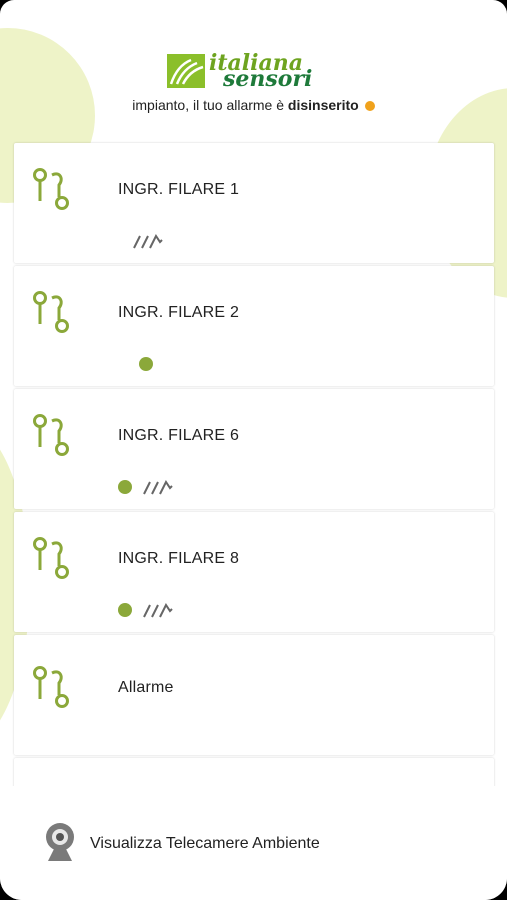 The width and height of the screenshot is (507, 900). Describe the element at coordinates (254, 695) in the screenshot. I see `zone-card: Allarme` at that location.